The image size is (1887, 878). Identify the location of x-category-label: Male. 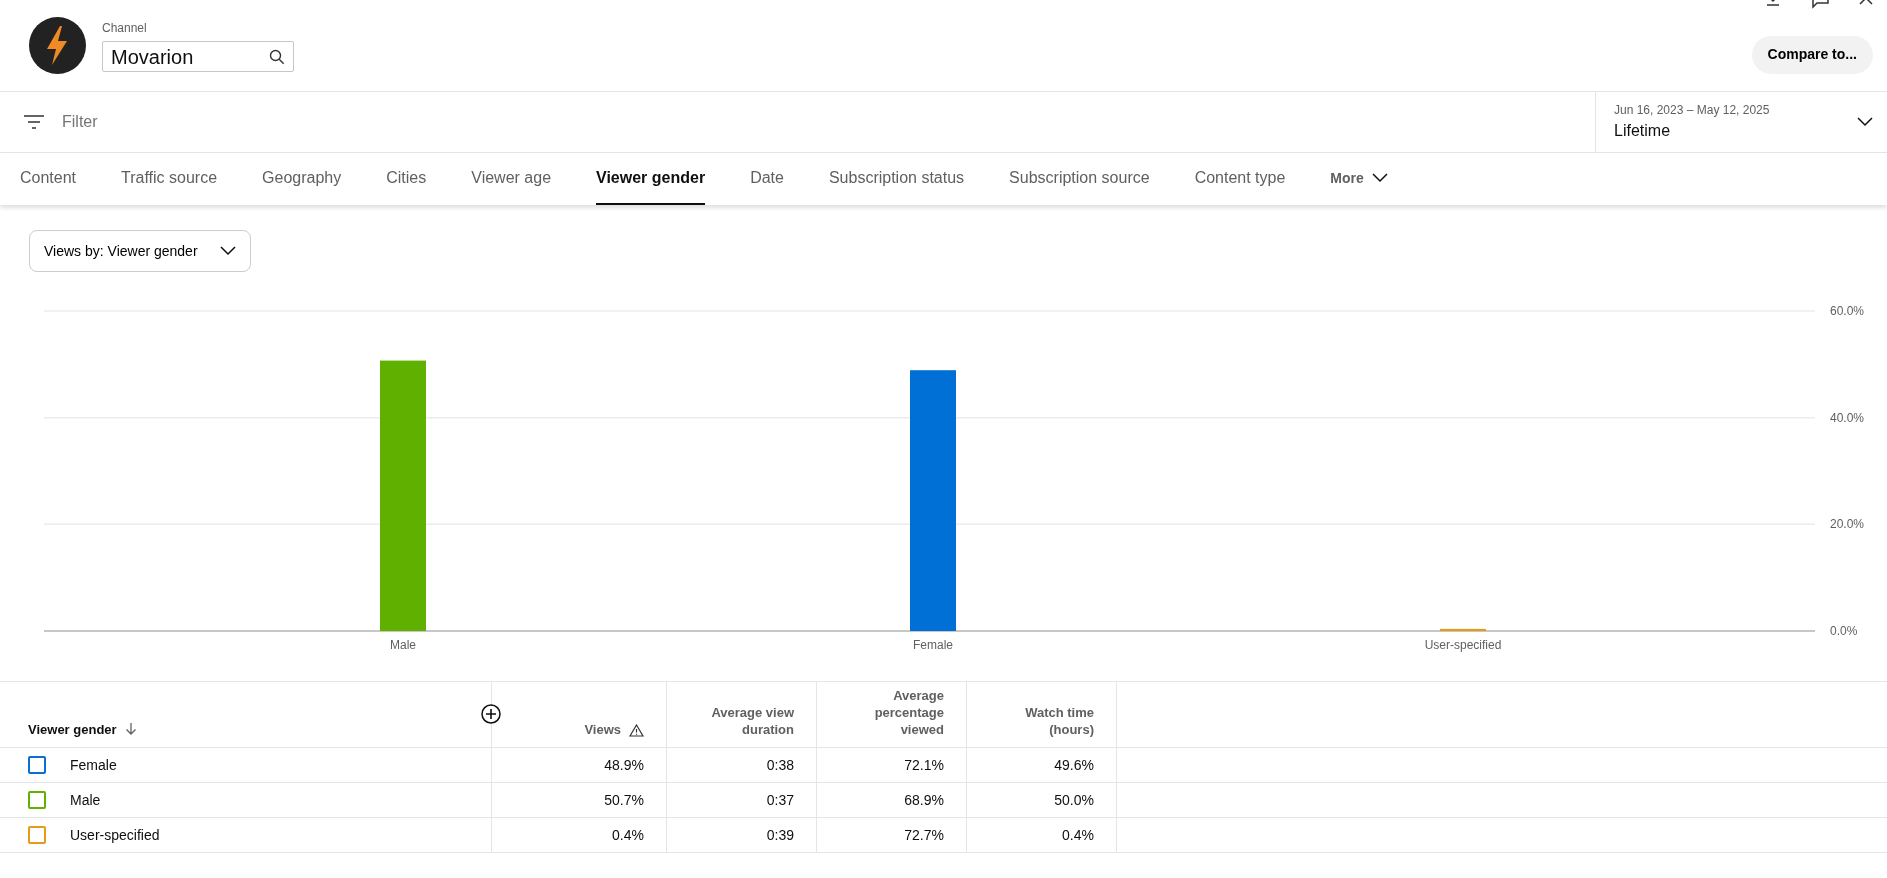
(403, 645).